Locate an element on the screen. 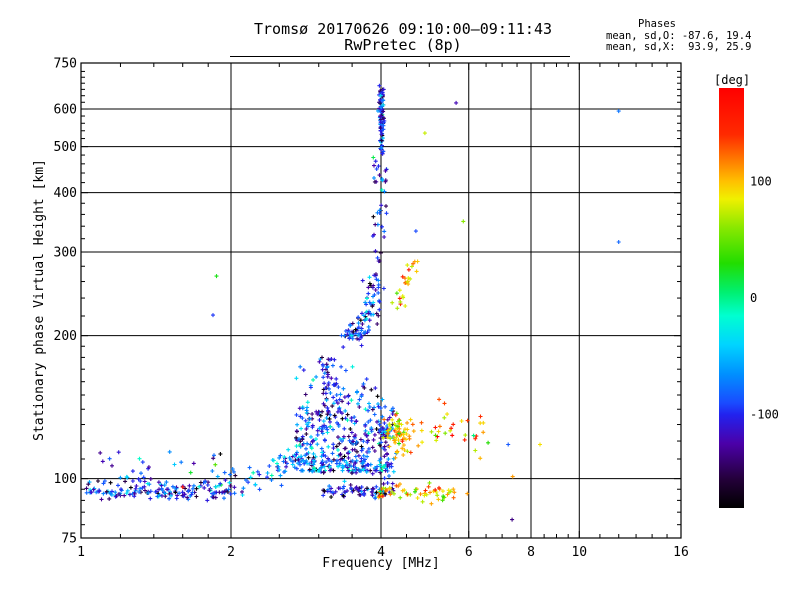  tick-label: 2 is located at coordinates (231, 552).